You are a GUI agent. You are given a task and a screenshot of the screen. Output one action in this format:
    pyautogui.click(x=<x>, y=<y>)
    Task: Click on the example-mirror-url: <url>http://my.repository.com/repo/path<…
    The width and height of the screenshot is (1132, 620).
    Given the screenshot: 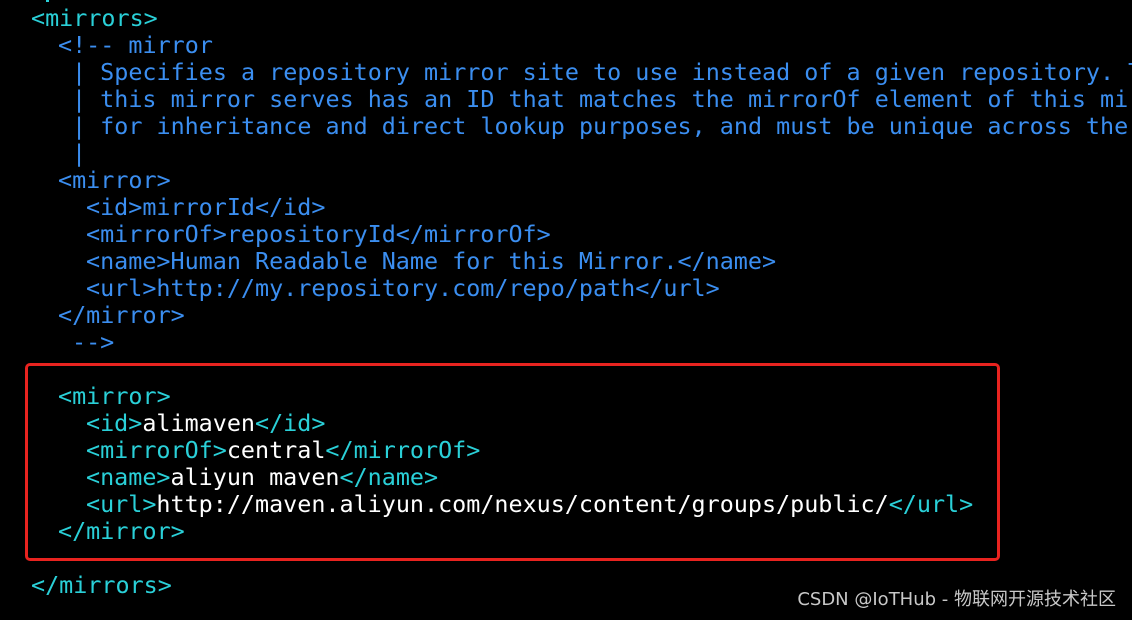 What is the action you would take?
    pyautogui.click(x=403, y=288)
    